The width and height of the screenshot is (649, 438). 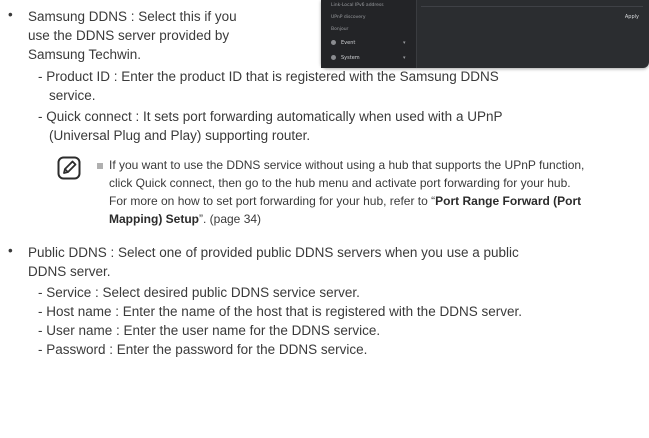 I want to click on public-ddns-line2: DDNS server., so click(x=69, y=271).